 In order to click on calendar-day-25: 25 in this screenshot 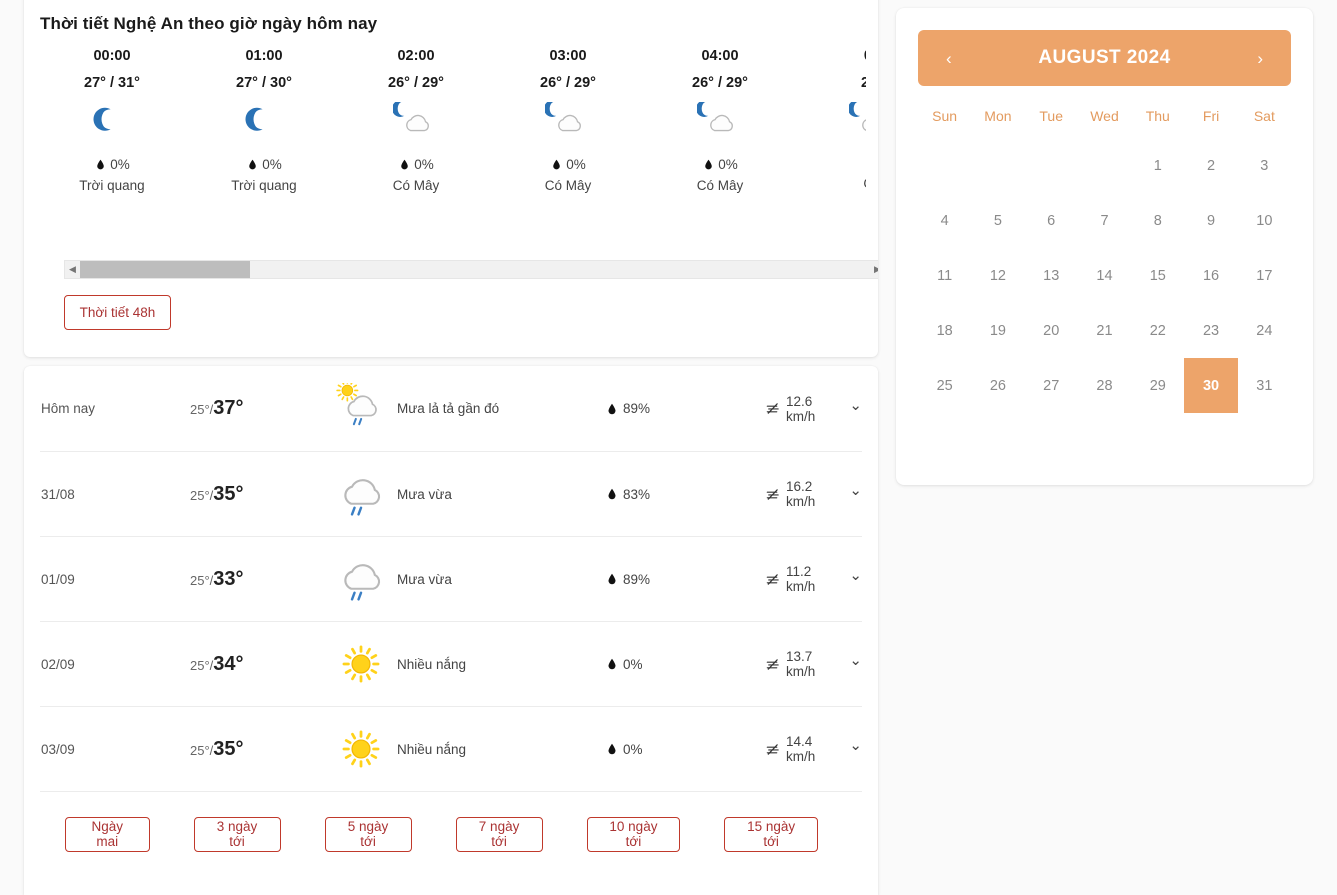, I will do `click(944, 385)`.